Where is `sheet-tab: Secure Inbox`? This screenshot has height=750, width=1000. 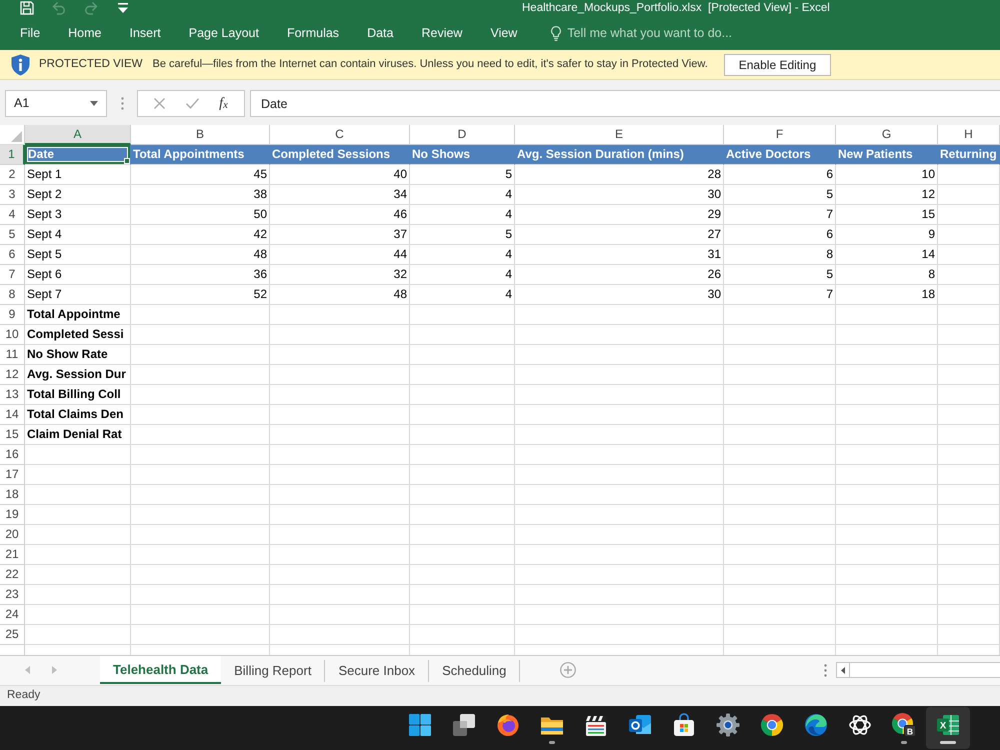
sheet-tab: Secure Inbox is located at coordinates (377, 671).